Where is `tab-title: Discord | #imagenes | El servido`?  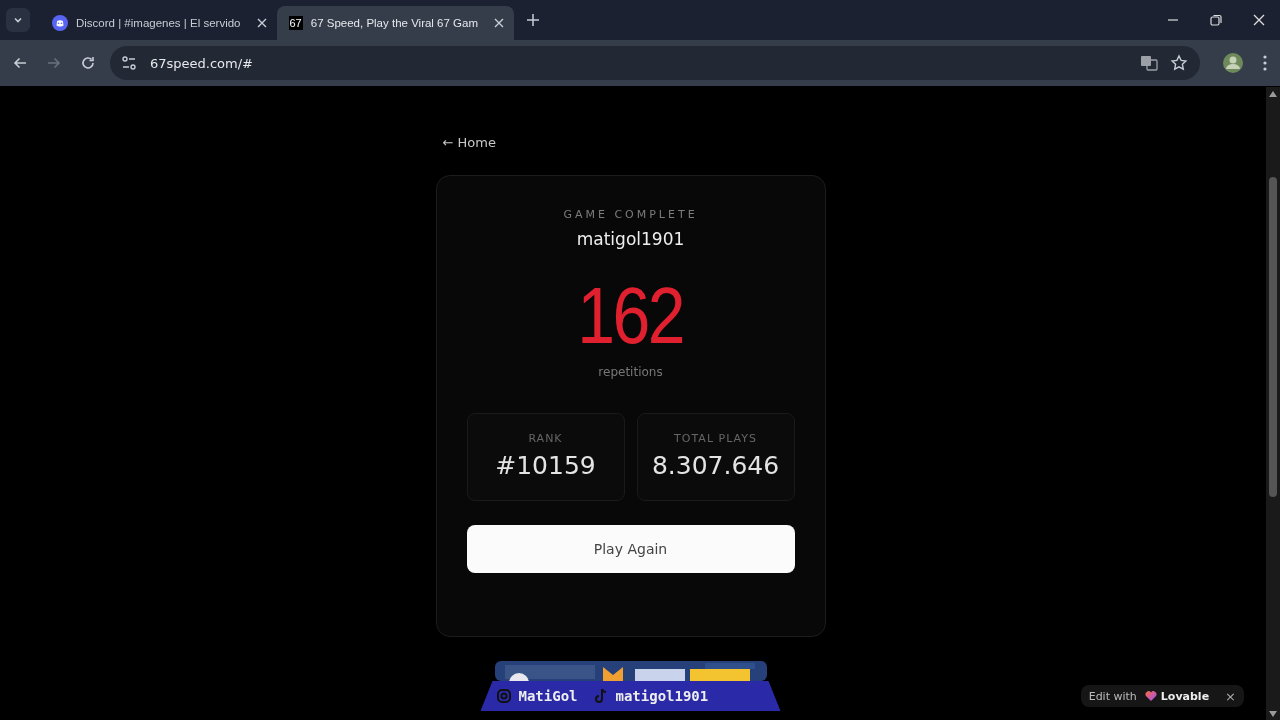 tab-title: Discord | #imagenes | El servido is located at coordinates (158, 23).